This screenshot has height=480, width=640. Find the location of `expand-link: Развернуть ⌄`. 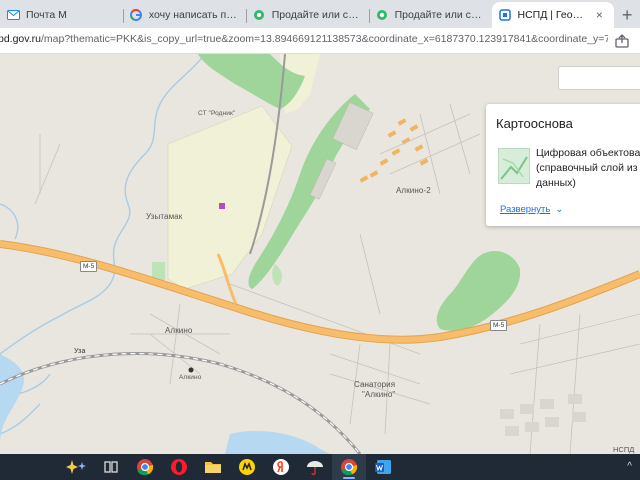

expand-link: Развернуть ⌄ is located at coordinates (531, 209).